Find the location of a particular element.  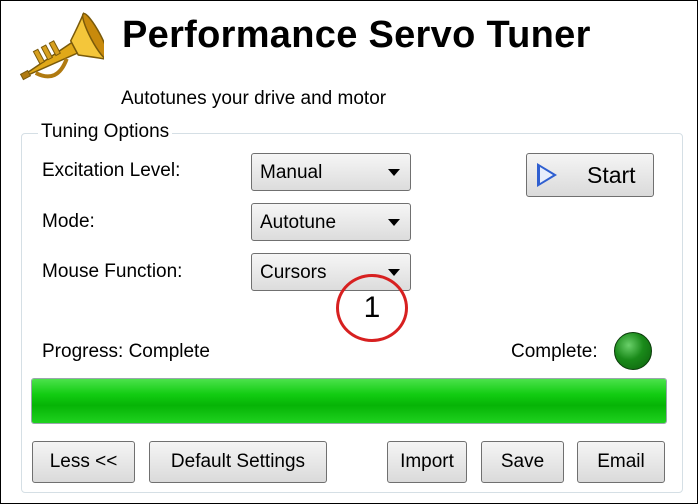

import-button: Import is located at coordinates (427, 462).